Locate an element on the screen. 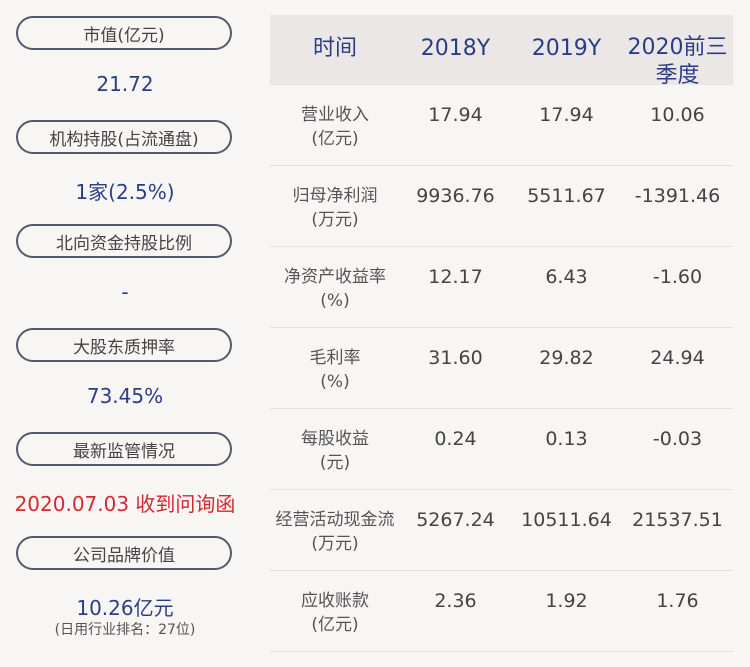  row-label-name: 营业收入 is located at coordinates (335, 115).